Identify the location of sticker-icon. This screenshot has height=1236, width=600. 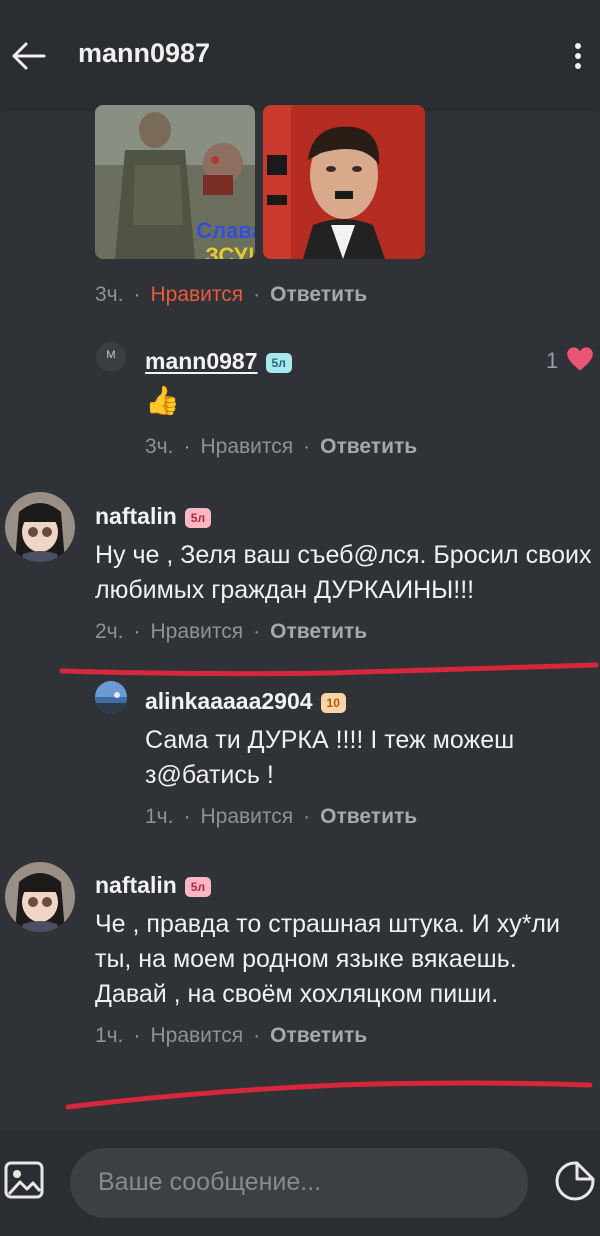
(575, 1181).